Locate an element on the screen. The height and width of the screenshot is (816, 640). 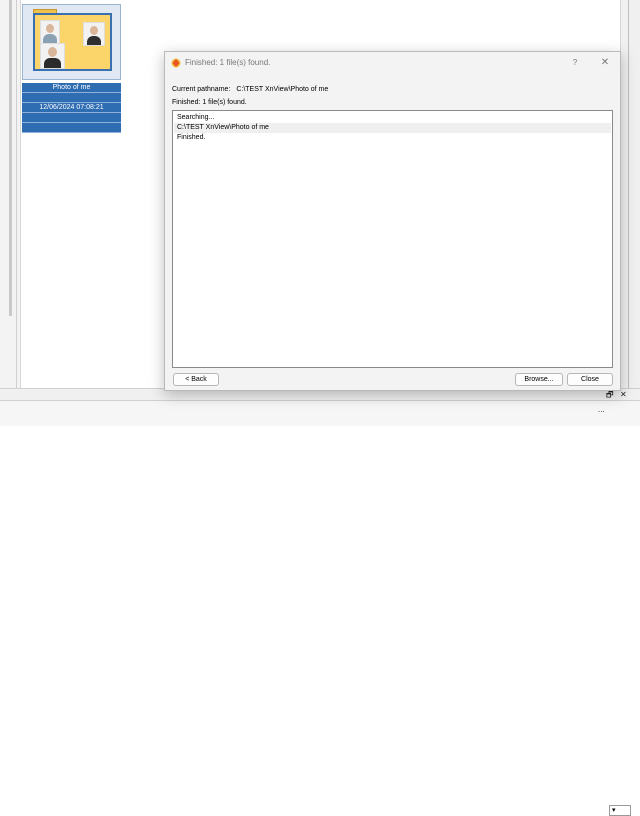
folder-icon is located at coordinates (72, 42).